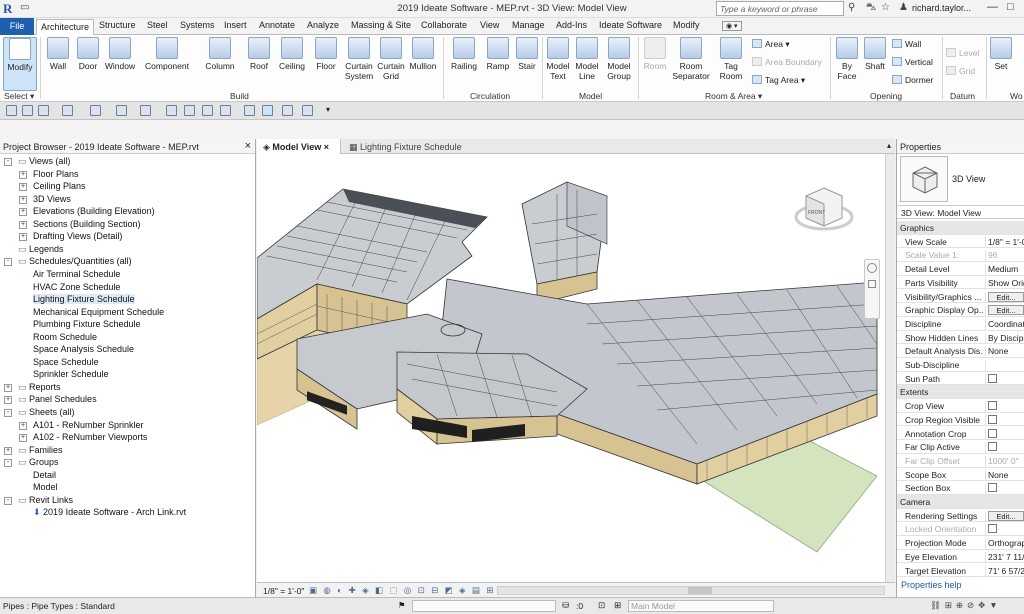 The image size is (1024, 614). What do you see at coordinates (38, 462) in the screenshot?
I see `tree-node: ▭ Groups` at bounding box center [38, 462].